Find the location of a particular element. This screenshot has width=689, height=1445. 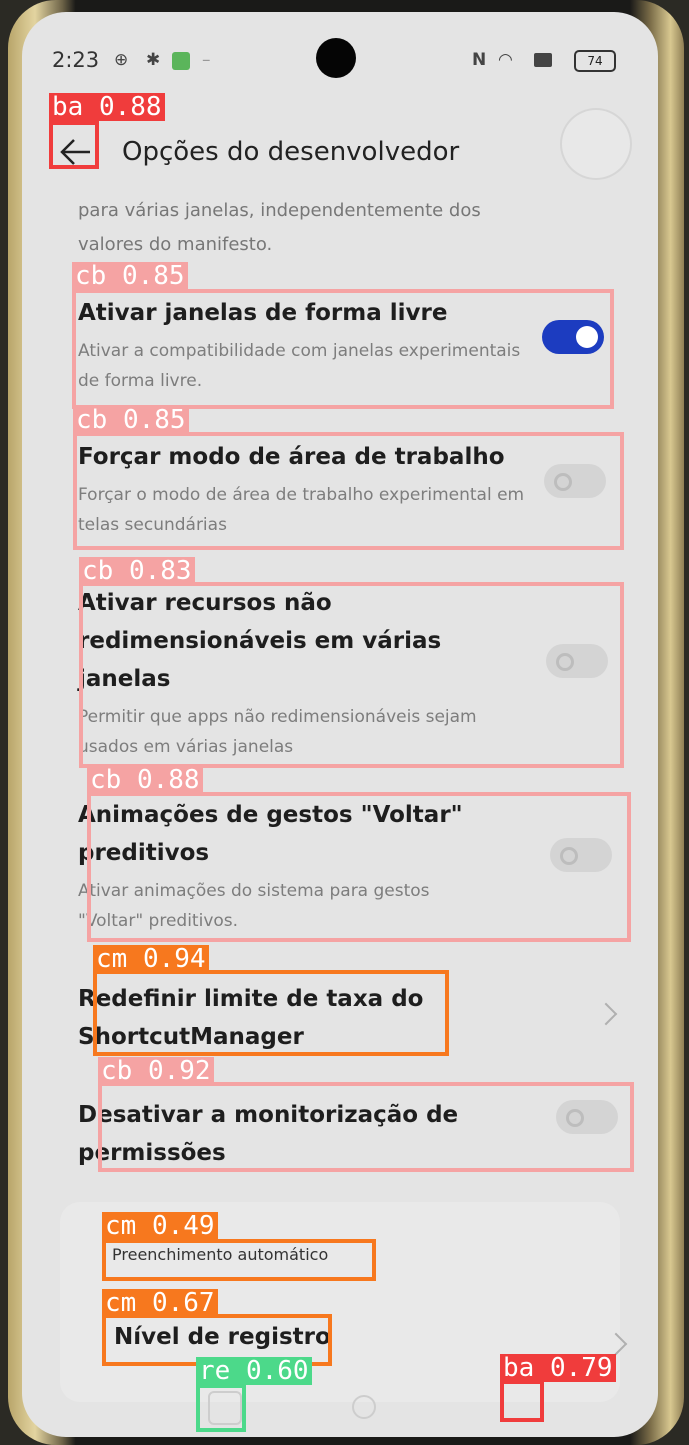

detection-label: cm 0.67 is located at coordinates (160, 1303).